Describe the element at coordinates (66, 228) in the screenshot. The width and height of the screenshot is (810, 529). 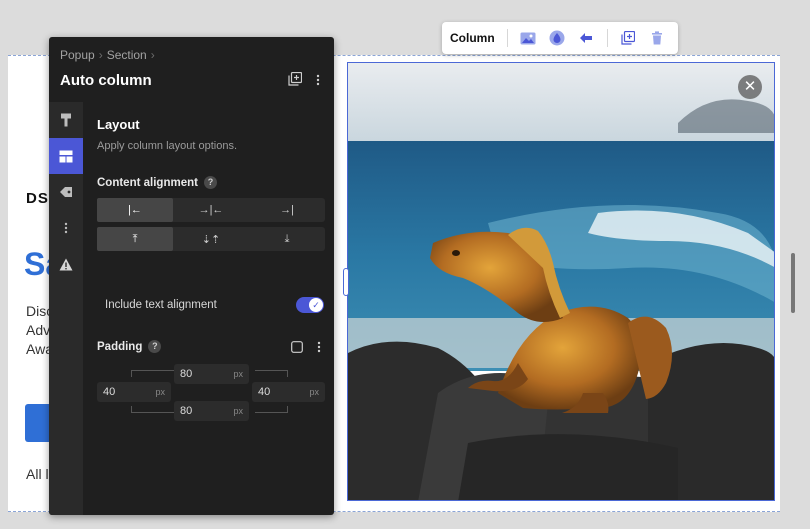
I see `more-vertical-icon` at that location.